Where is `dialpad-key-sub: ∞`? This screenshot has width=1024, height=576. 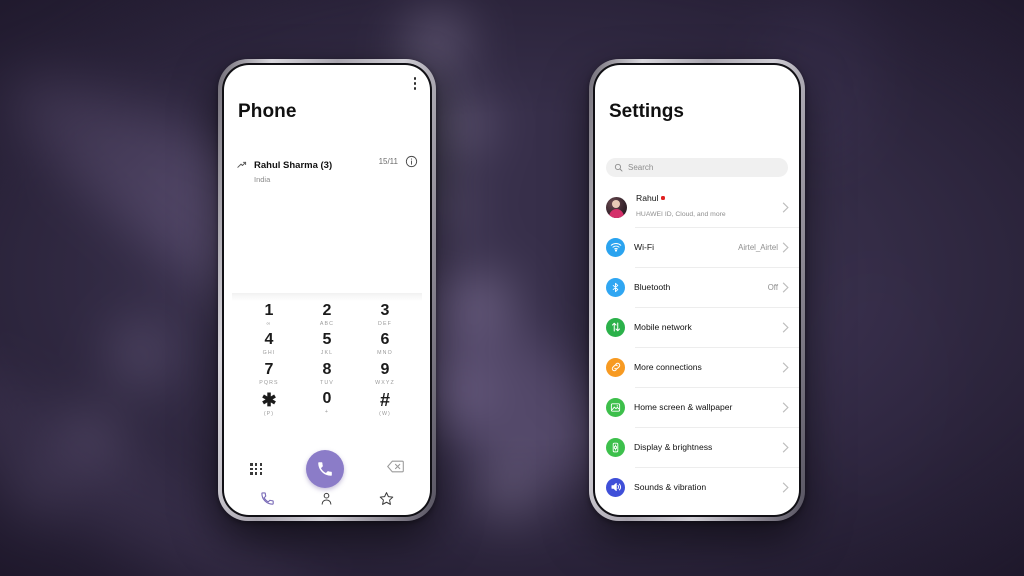 dialpad-key-sub: ∞ is located at coordinates (269, 324).